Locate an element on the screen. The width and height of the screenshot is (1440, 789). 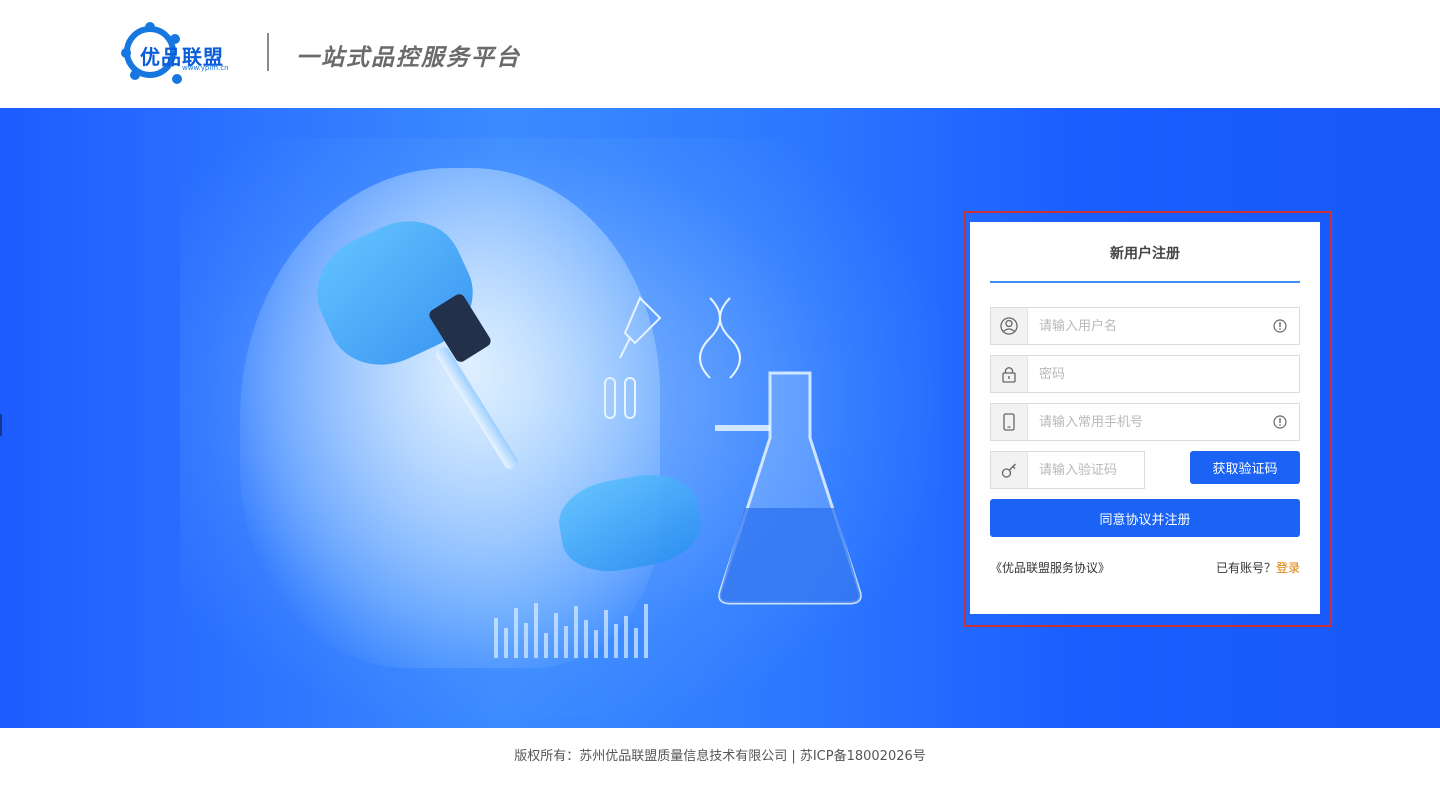
header-divider is located at coordinates (268, 52).